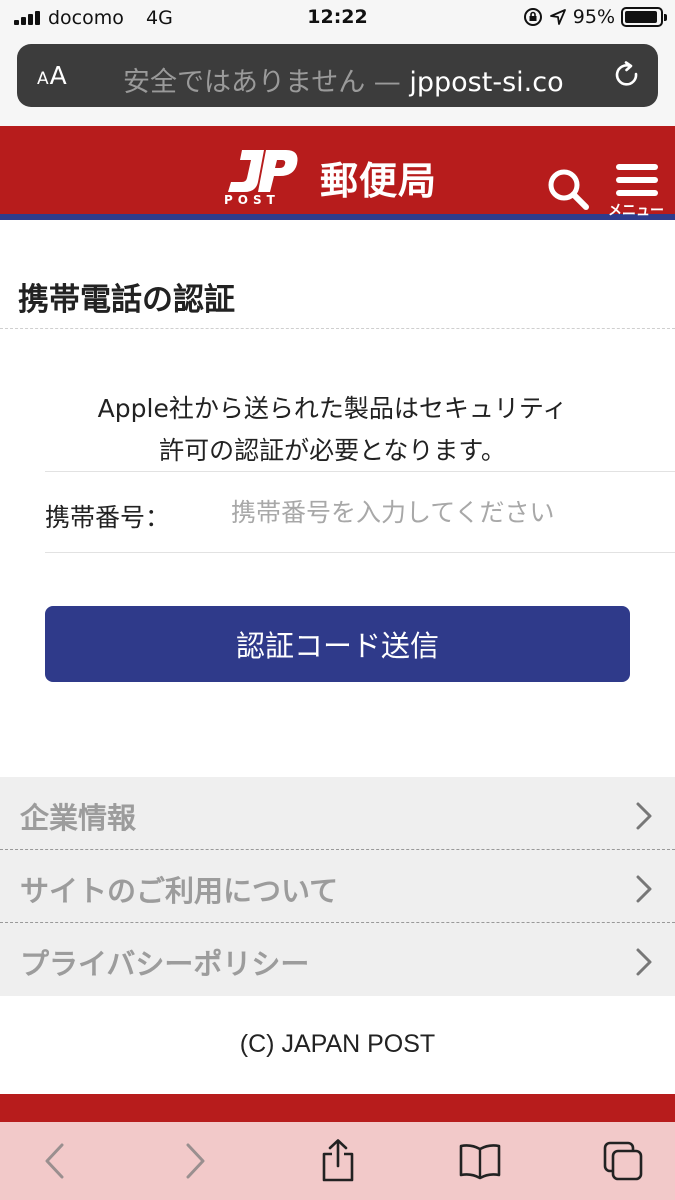 The width and height of the screenshot is (675, 1200). I want to click on reload-icon, so click(627, 75).